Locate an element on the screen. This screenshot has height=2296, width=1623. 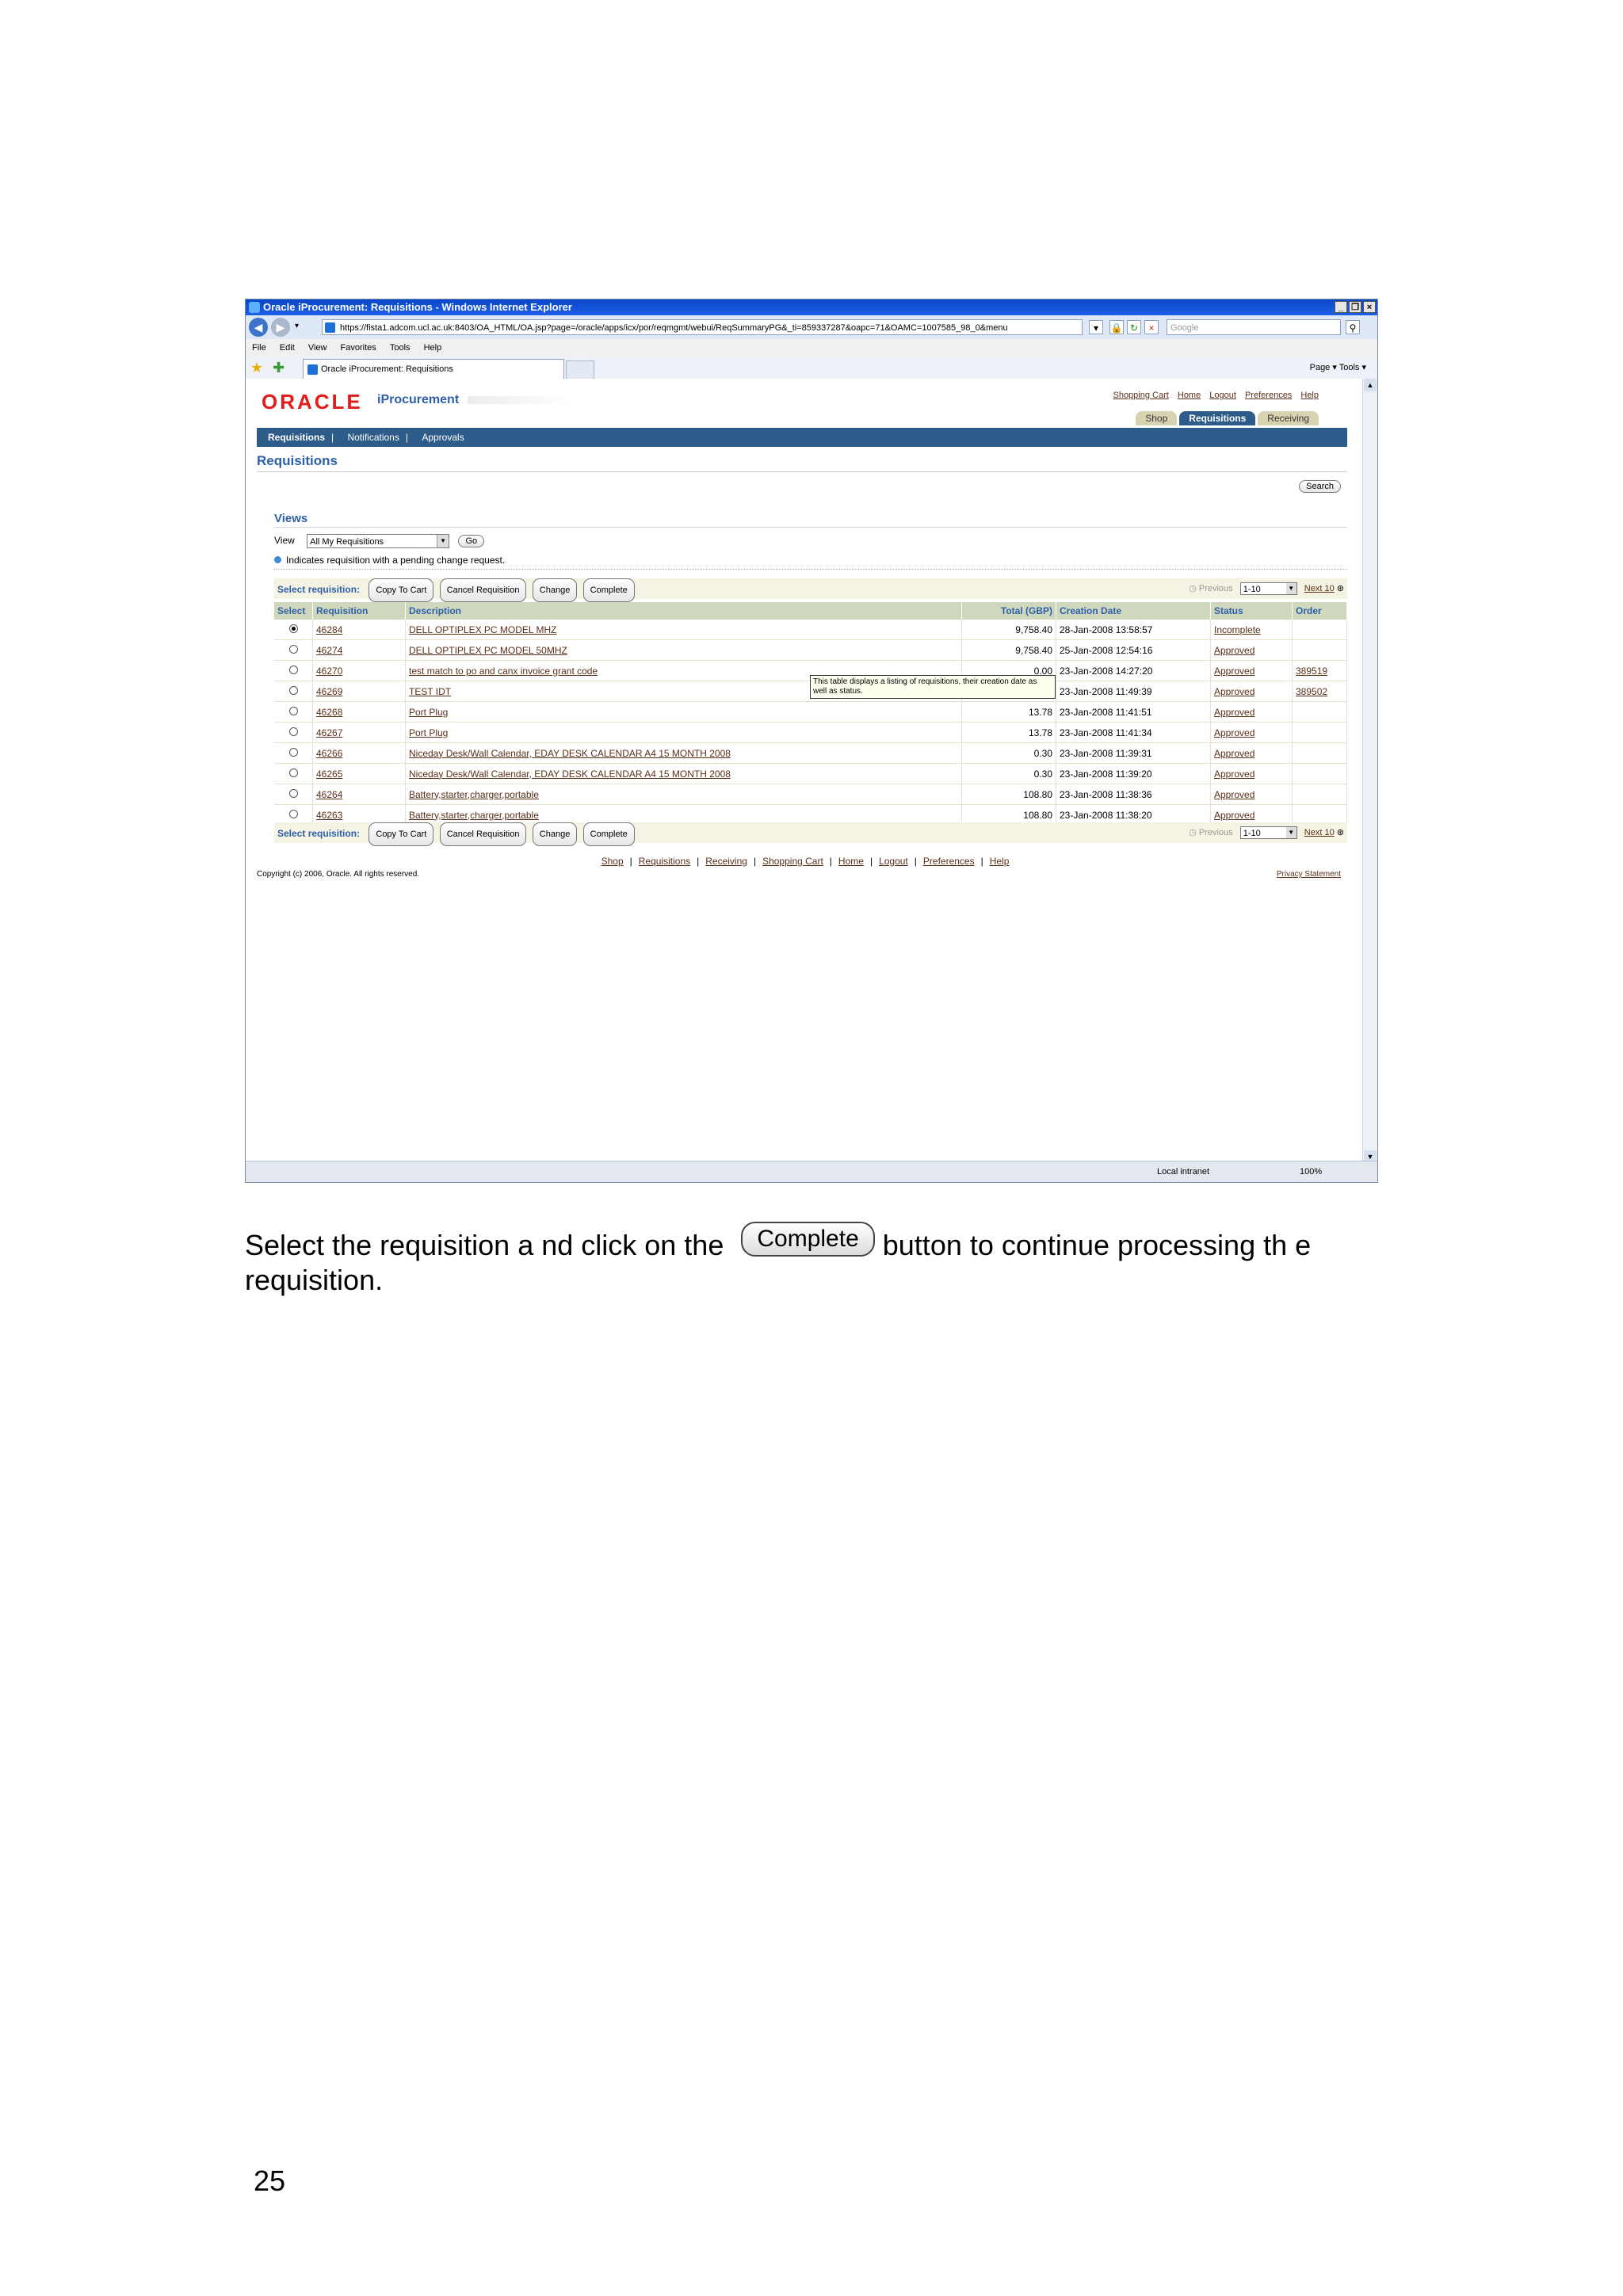
search-input: Google is located at coordinates (1254, 327).